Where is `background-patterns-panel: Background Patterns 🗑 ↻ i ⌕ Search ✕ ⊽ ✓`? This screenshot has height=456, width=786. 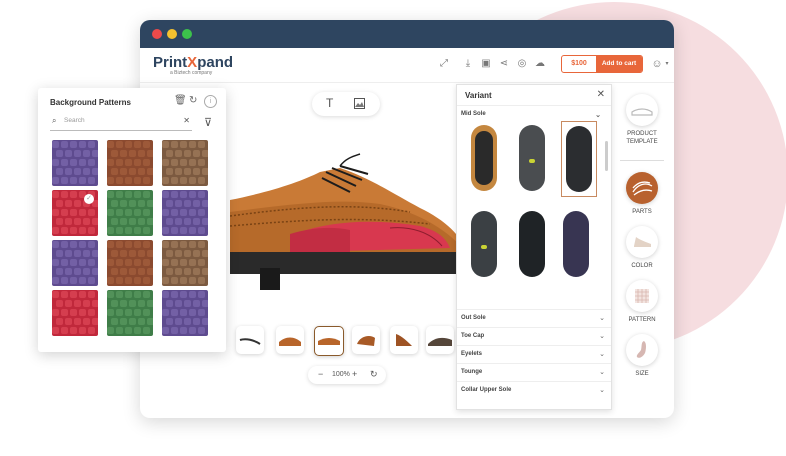 background-patterns-panel: Background Patterns 🗑 ↻ i ⌕ Search ✕ ⊽ ✓ is located at coordinates (132, 220).